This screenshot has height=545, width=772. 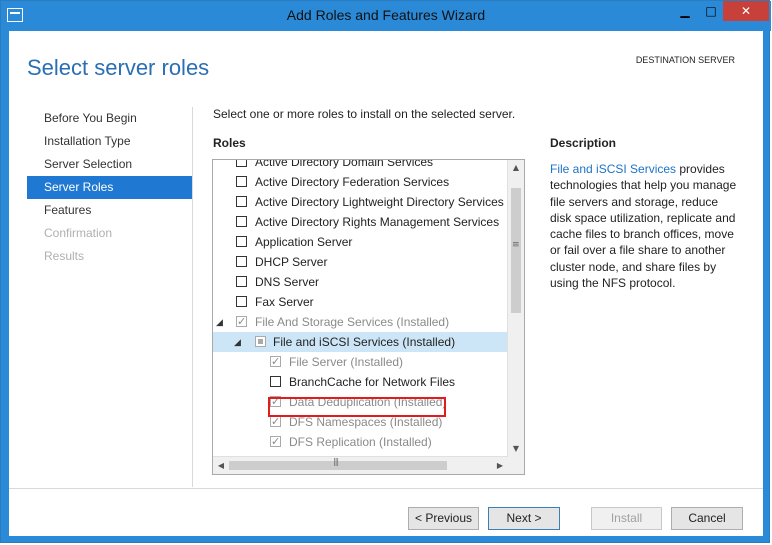 I want to click on close-button: ✕, so click(x=746, y=11).